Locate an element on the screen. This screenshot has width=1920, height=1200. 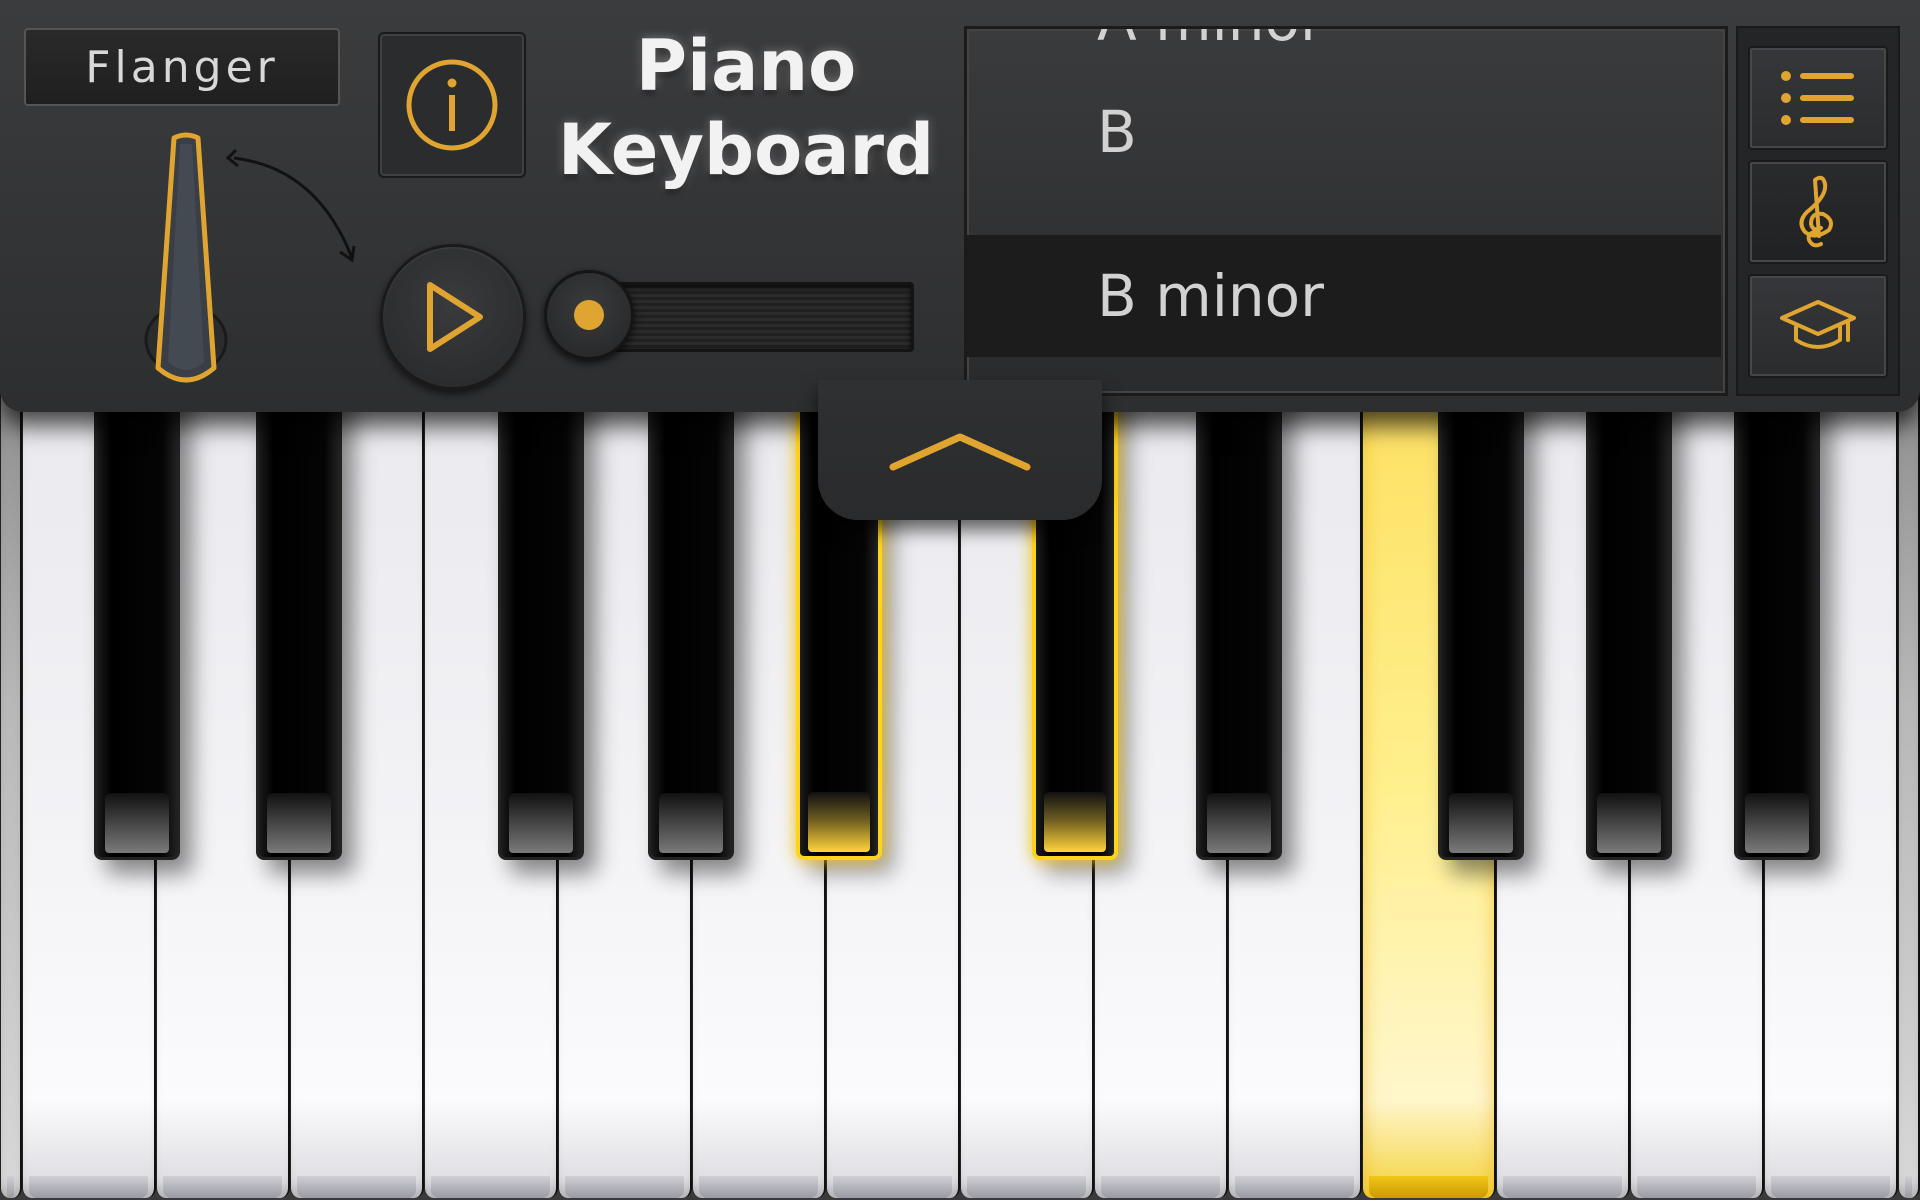
song-item-b: B is located at coordinates (1344, 132).